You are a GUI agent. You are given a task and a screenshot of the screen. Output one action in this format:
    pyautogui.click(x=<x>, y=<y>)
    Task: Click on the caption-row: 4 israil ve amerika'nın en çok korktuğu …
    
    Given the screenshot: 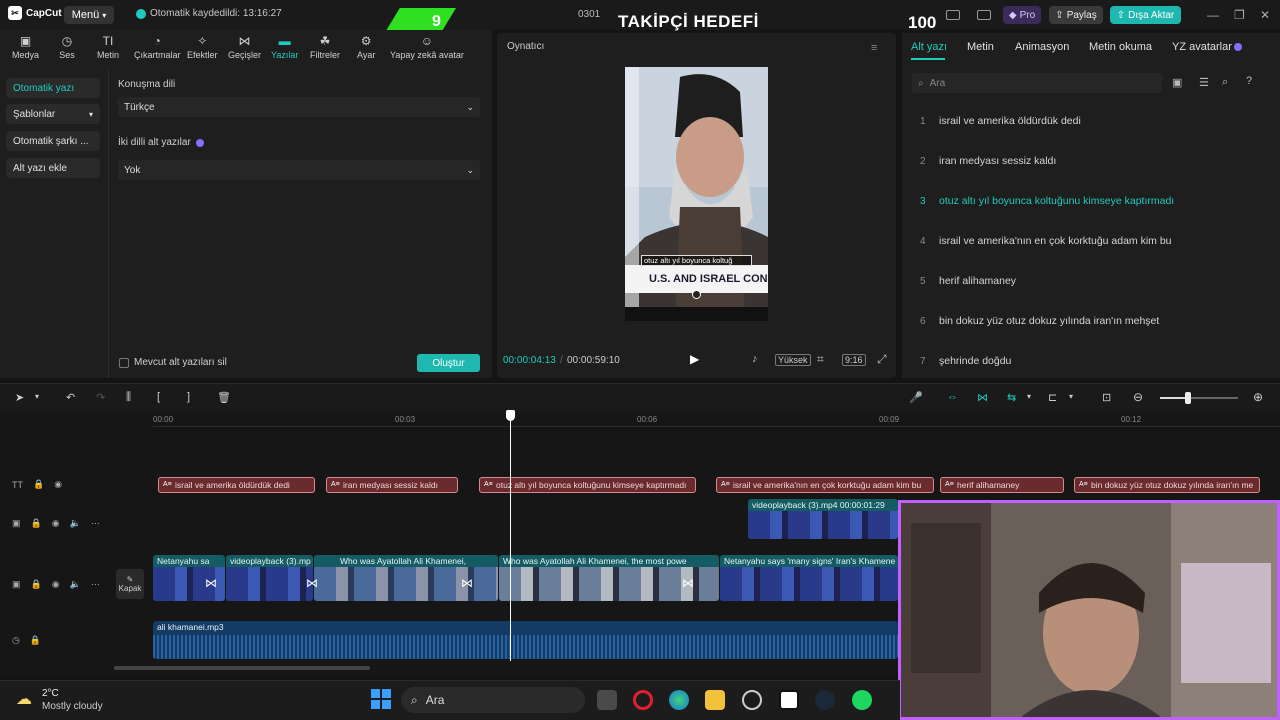 What is the action you would take?
    pyautogui.click(x=1089, y=241)
    